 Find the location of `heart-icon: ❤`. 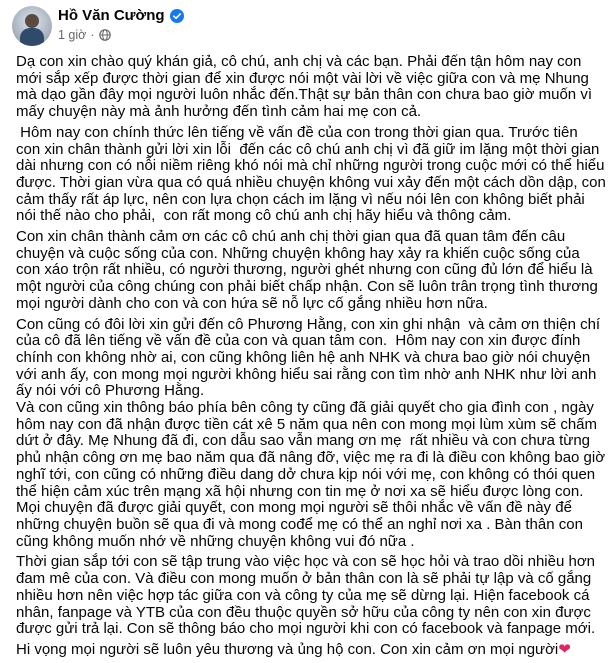

heart-icon: ❤ is located at coordinates (564, 649).